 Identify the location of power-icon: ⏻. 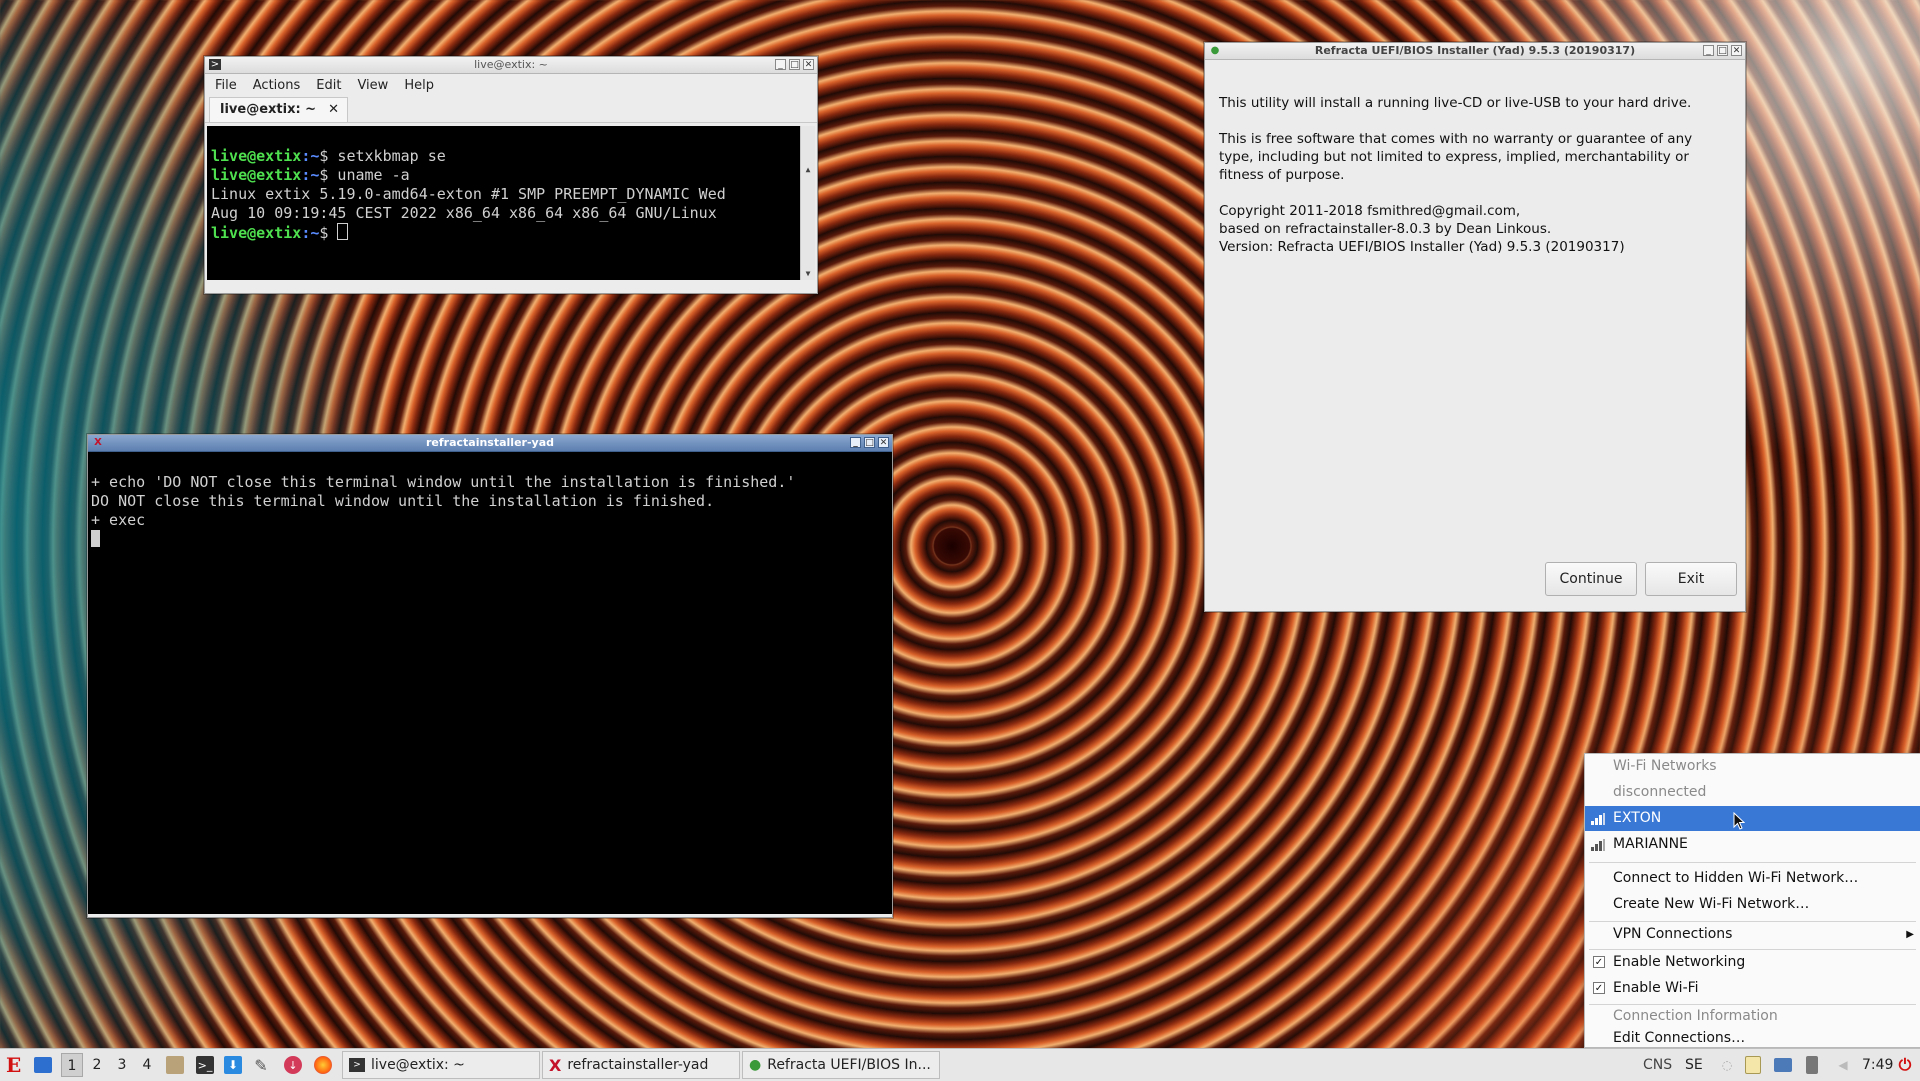
(1905, 1065).